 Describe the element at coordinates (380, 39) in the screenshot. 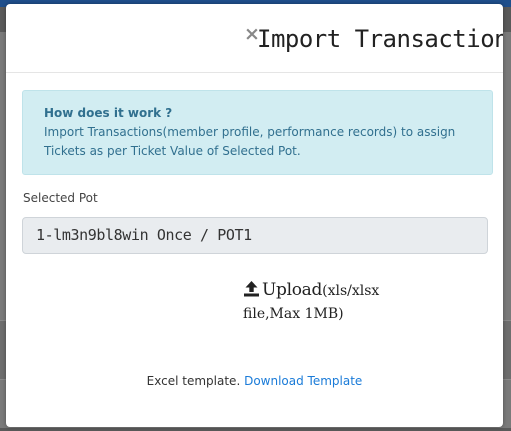

I see `modal-title: Import Transactions` at that location.